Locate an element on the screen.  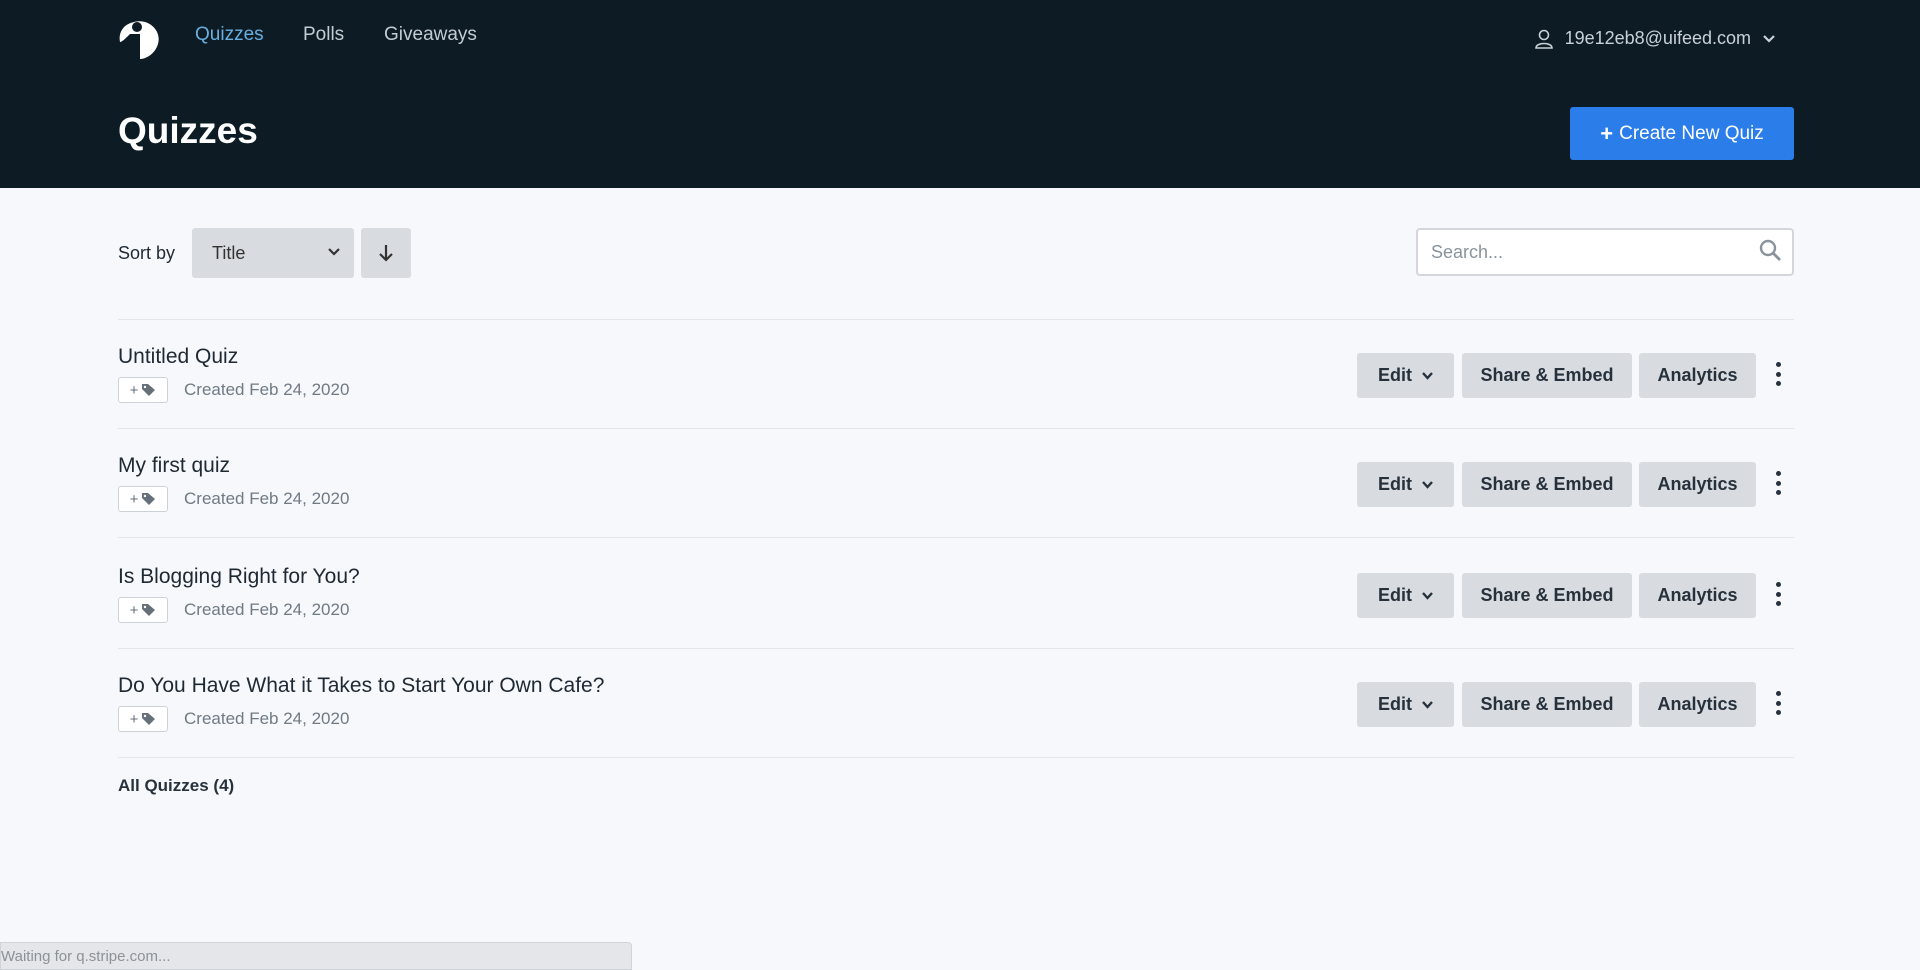
sort-label: Sort by is located at coordinates (147, 253).